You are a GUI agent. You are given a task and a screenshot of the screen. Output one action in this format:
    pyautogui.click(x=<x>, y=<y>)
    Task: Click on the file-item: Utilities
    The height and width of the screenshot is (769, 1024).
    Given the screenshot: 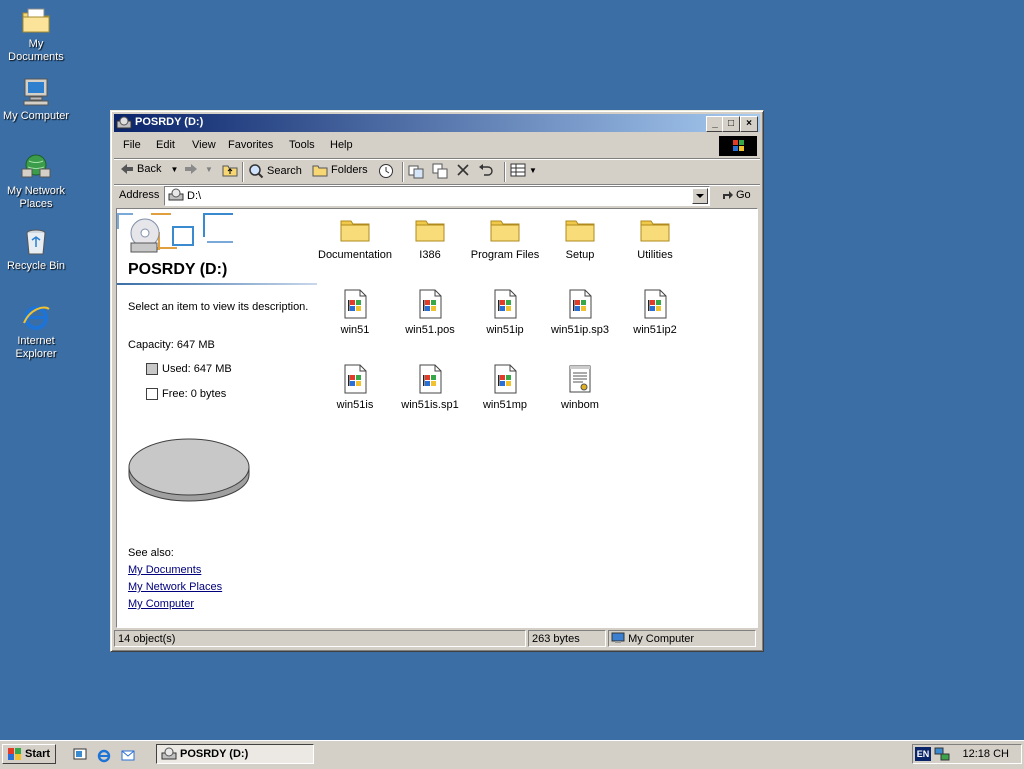 What is the action you would take?
    pyautogui.click(x=655, y=237)
    